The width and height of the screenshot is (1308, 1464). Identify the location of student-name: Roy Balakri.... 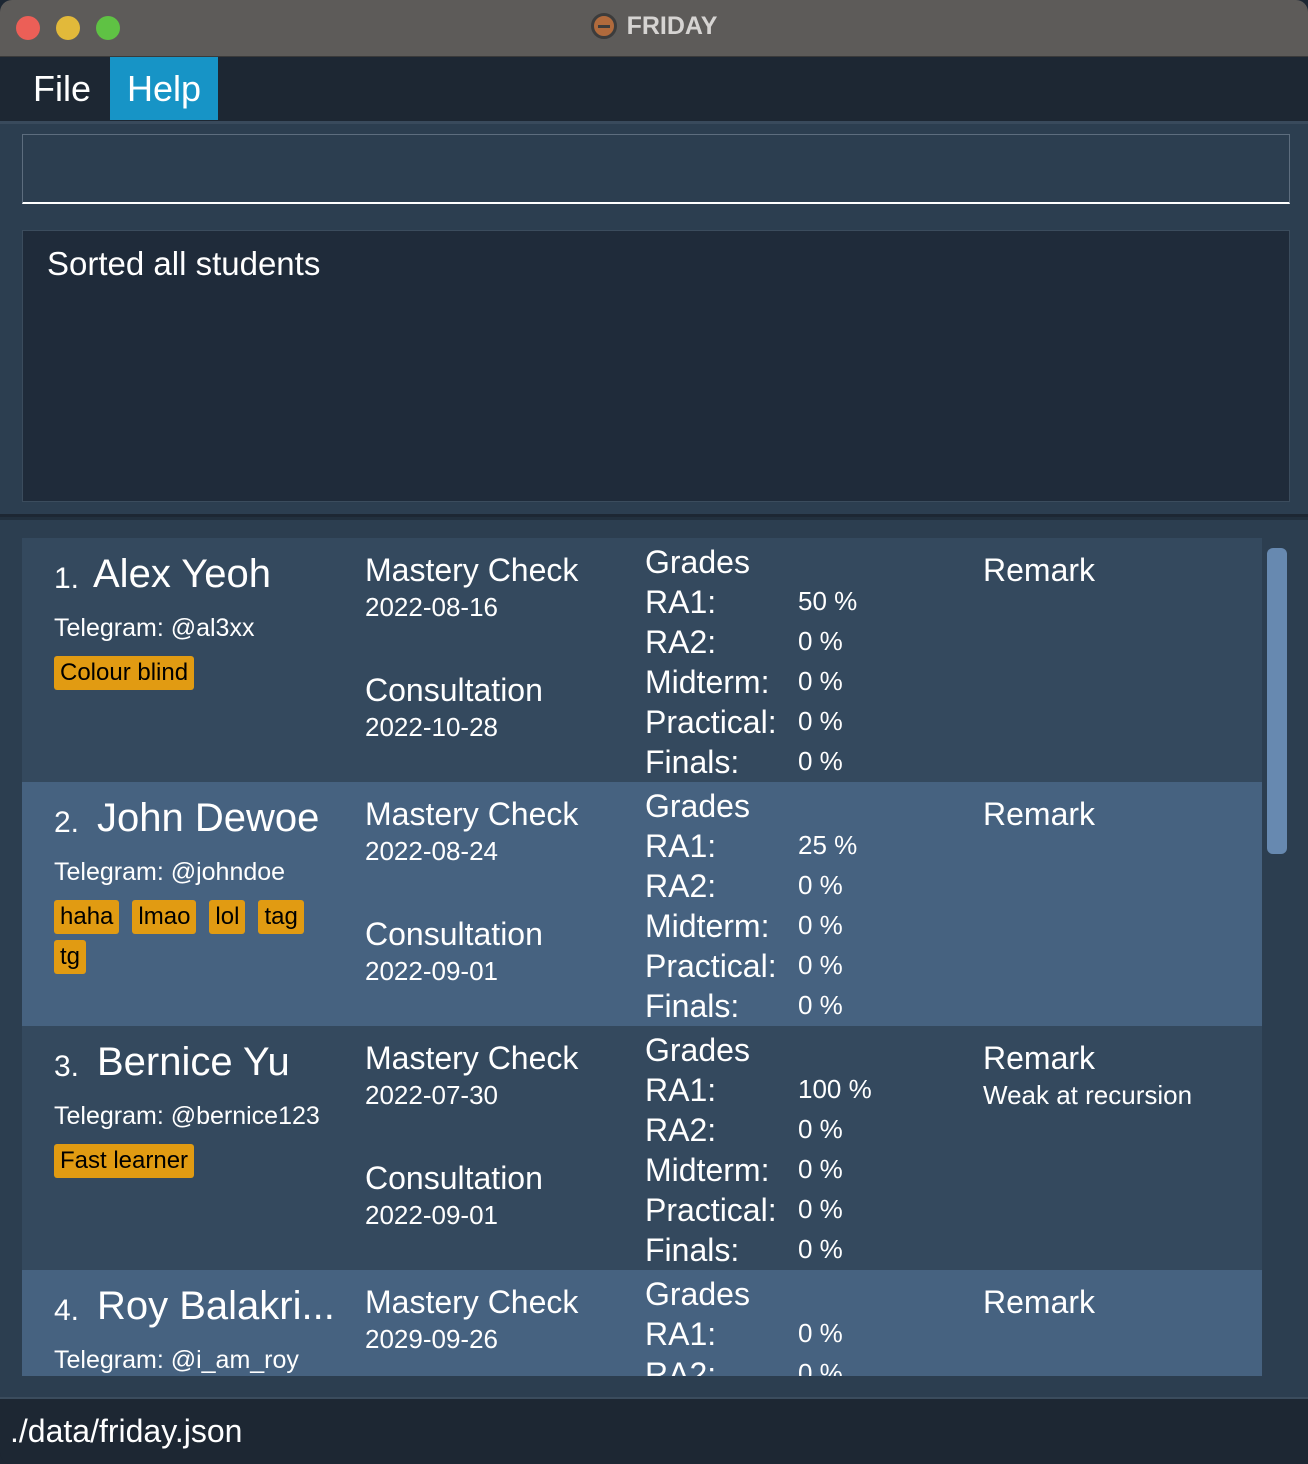
(216, 1306).